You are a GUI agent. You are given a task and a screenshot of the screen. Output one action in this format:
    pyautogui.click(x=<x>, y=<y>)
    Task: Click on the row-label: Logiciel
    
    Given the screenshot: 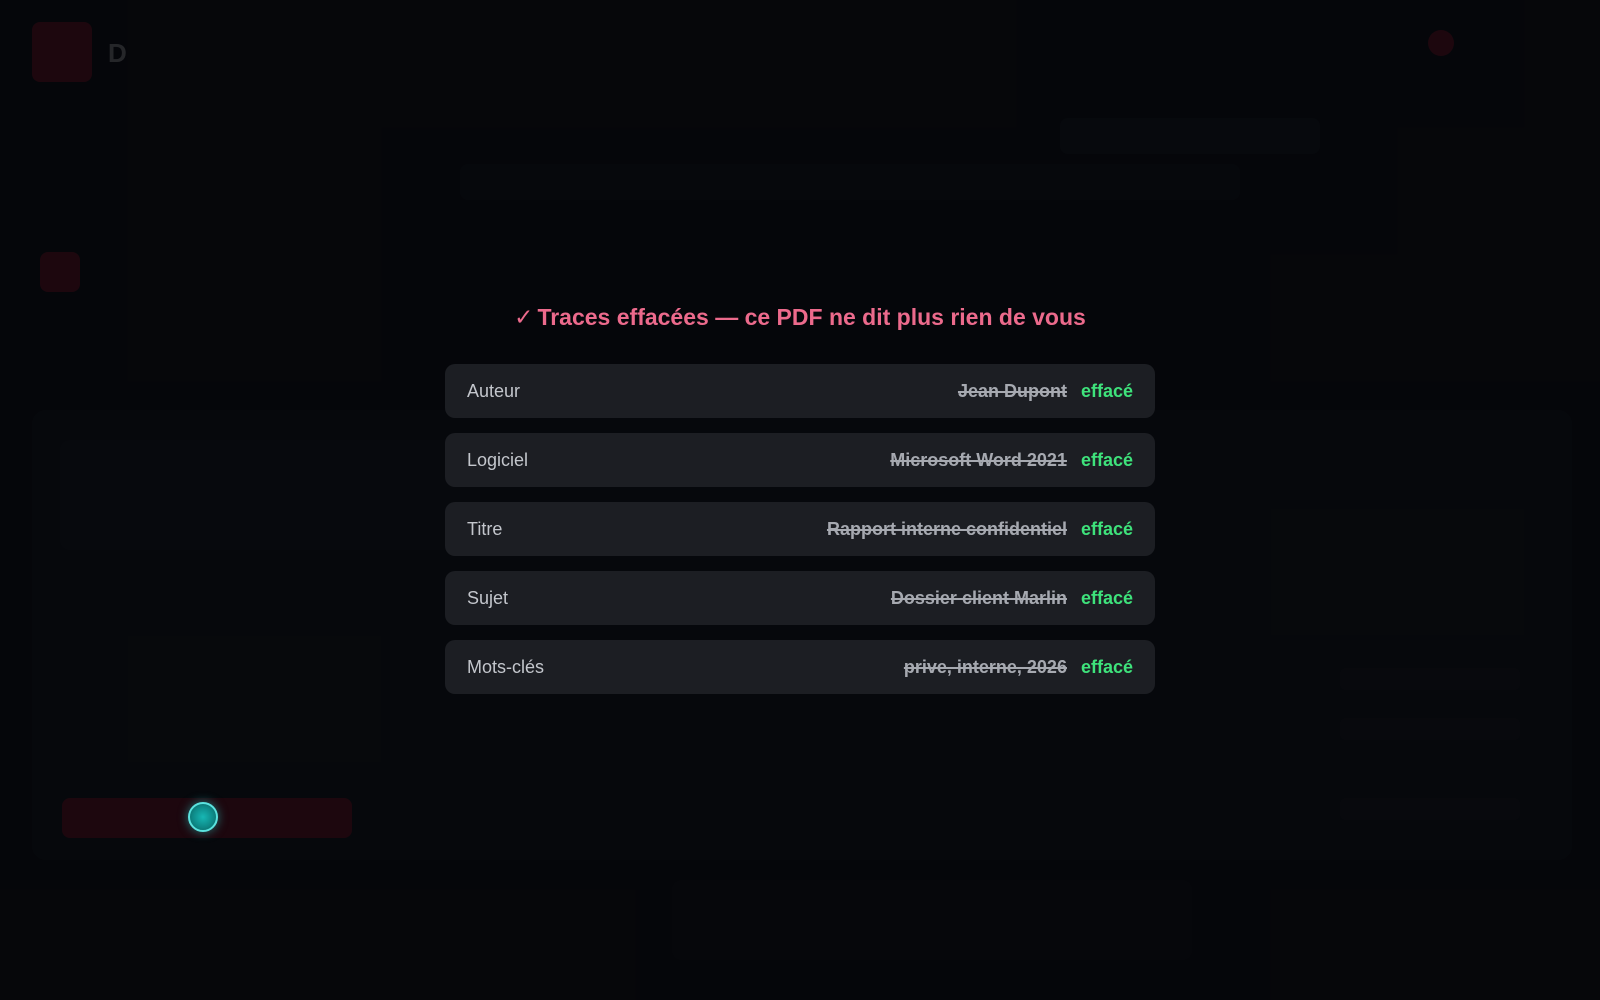 What is the action you would take?
    pyautogui.click(x=498, y=459)
    